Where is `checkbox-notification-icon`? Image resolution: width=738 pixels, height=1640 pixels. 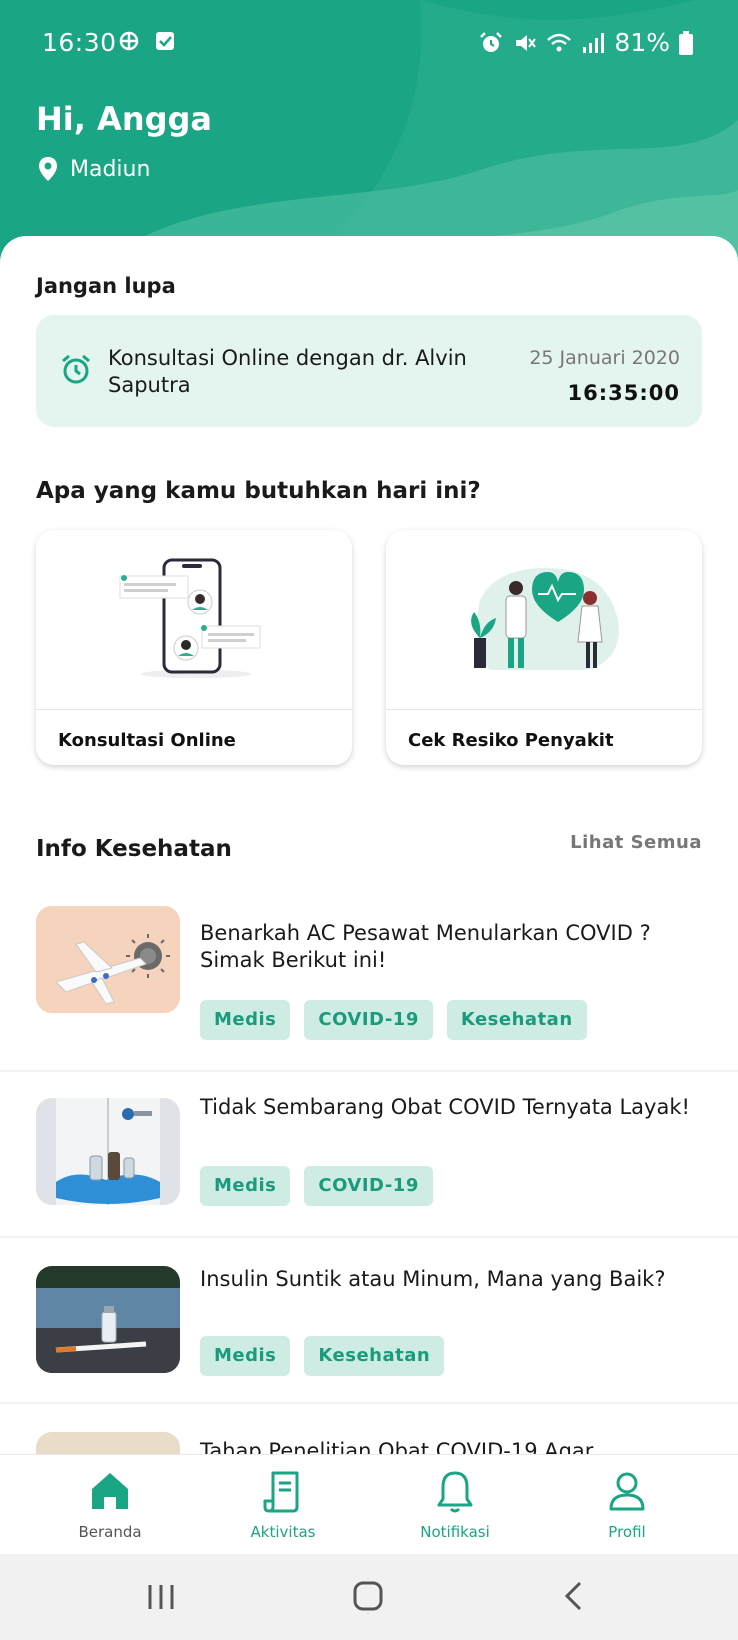 checkbox-notification-icon is located at coordinates (165, 41).